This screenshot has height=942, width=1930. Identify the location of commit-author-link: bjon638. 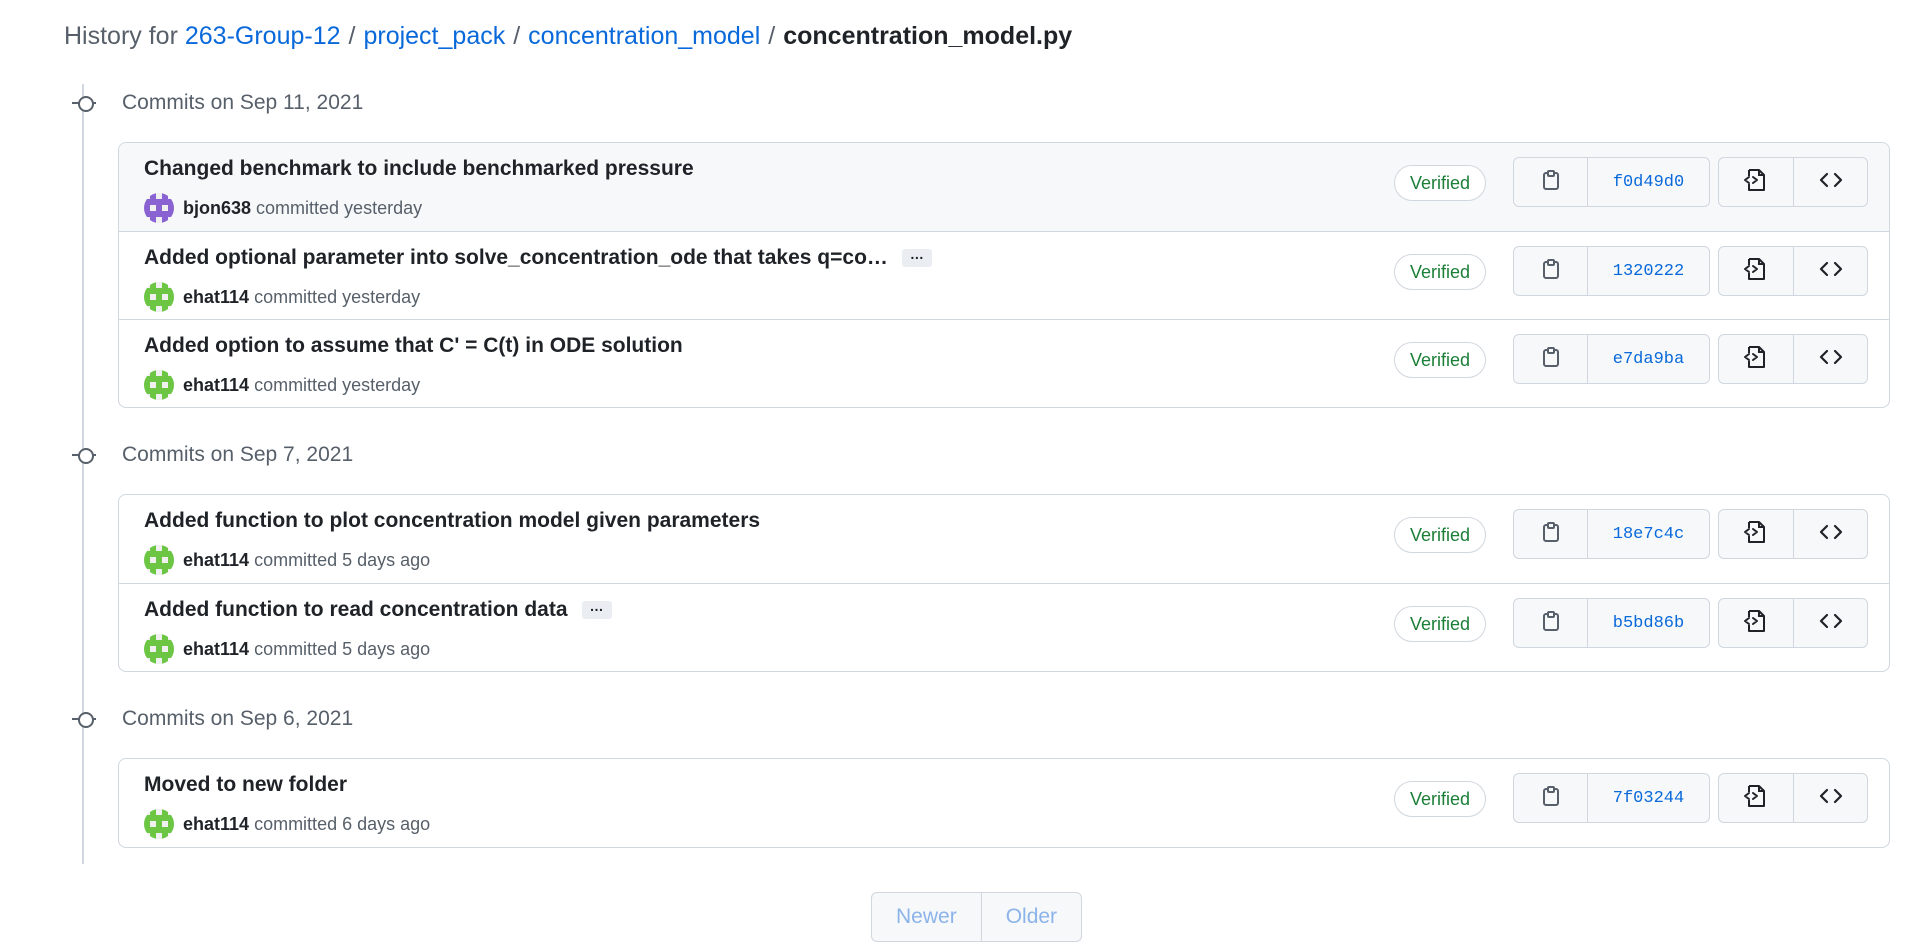
(217, 208).